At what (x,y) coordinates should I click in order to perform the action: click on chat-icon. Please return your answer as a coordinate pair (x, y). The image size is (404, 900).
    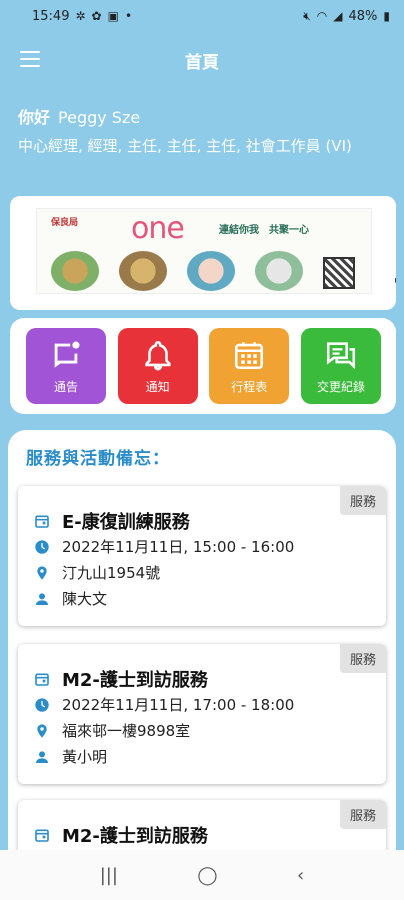
    Looking at the image, I should click on (340, 355).